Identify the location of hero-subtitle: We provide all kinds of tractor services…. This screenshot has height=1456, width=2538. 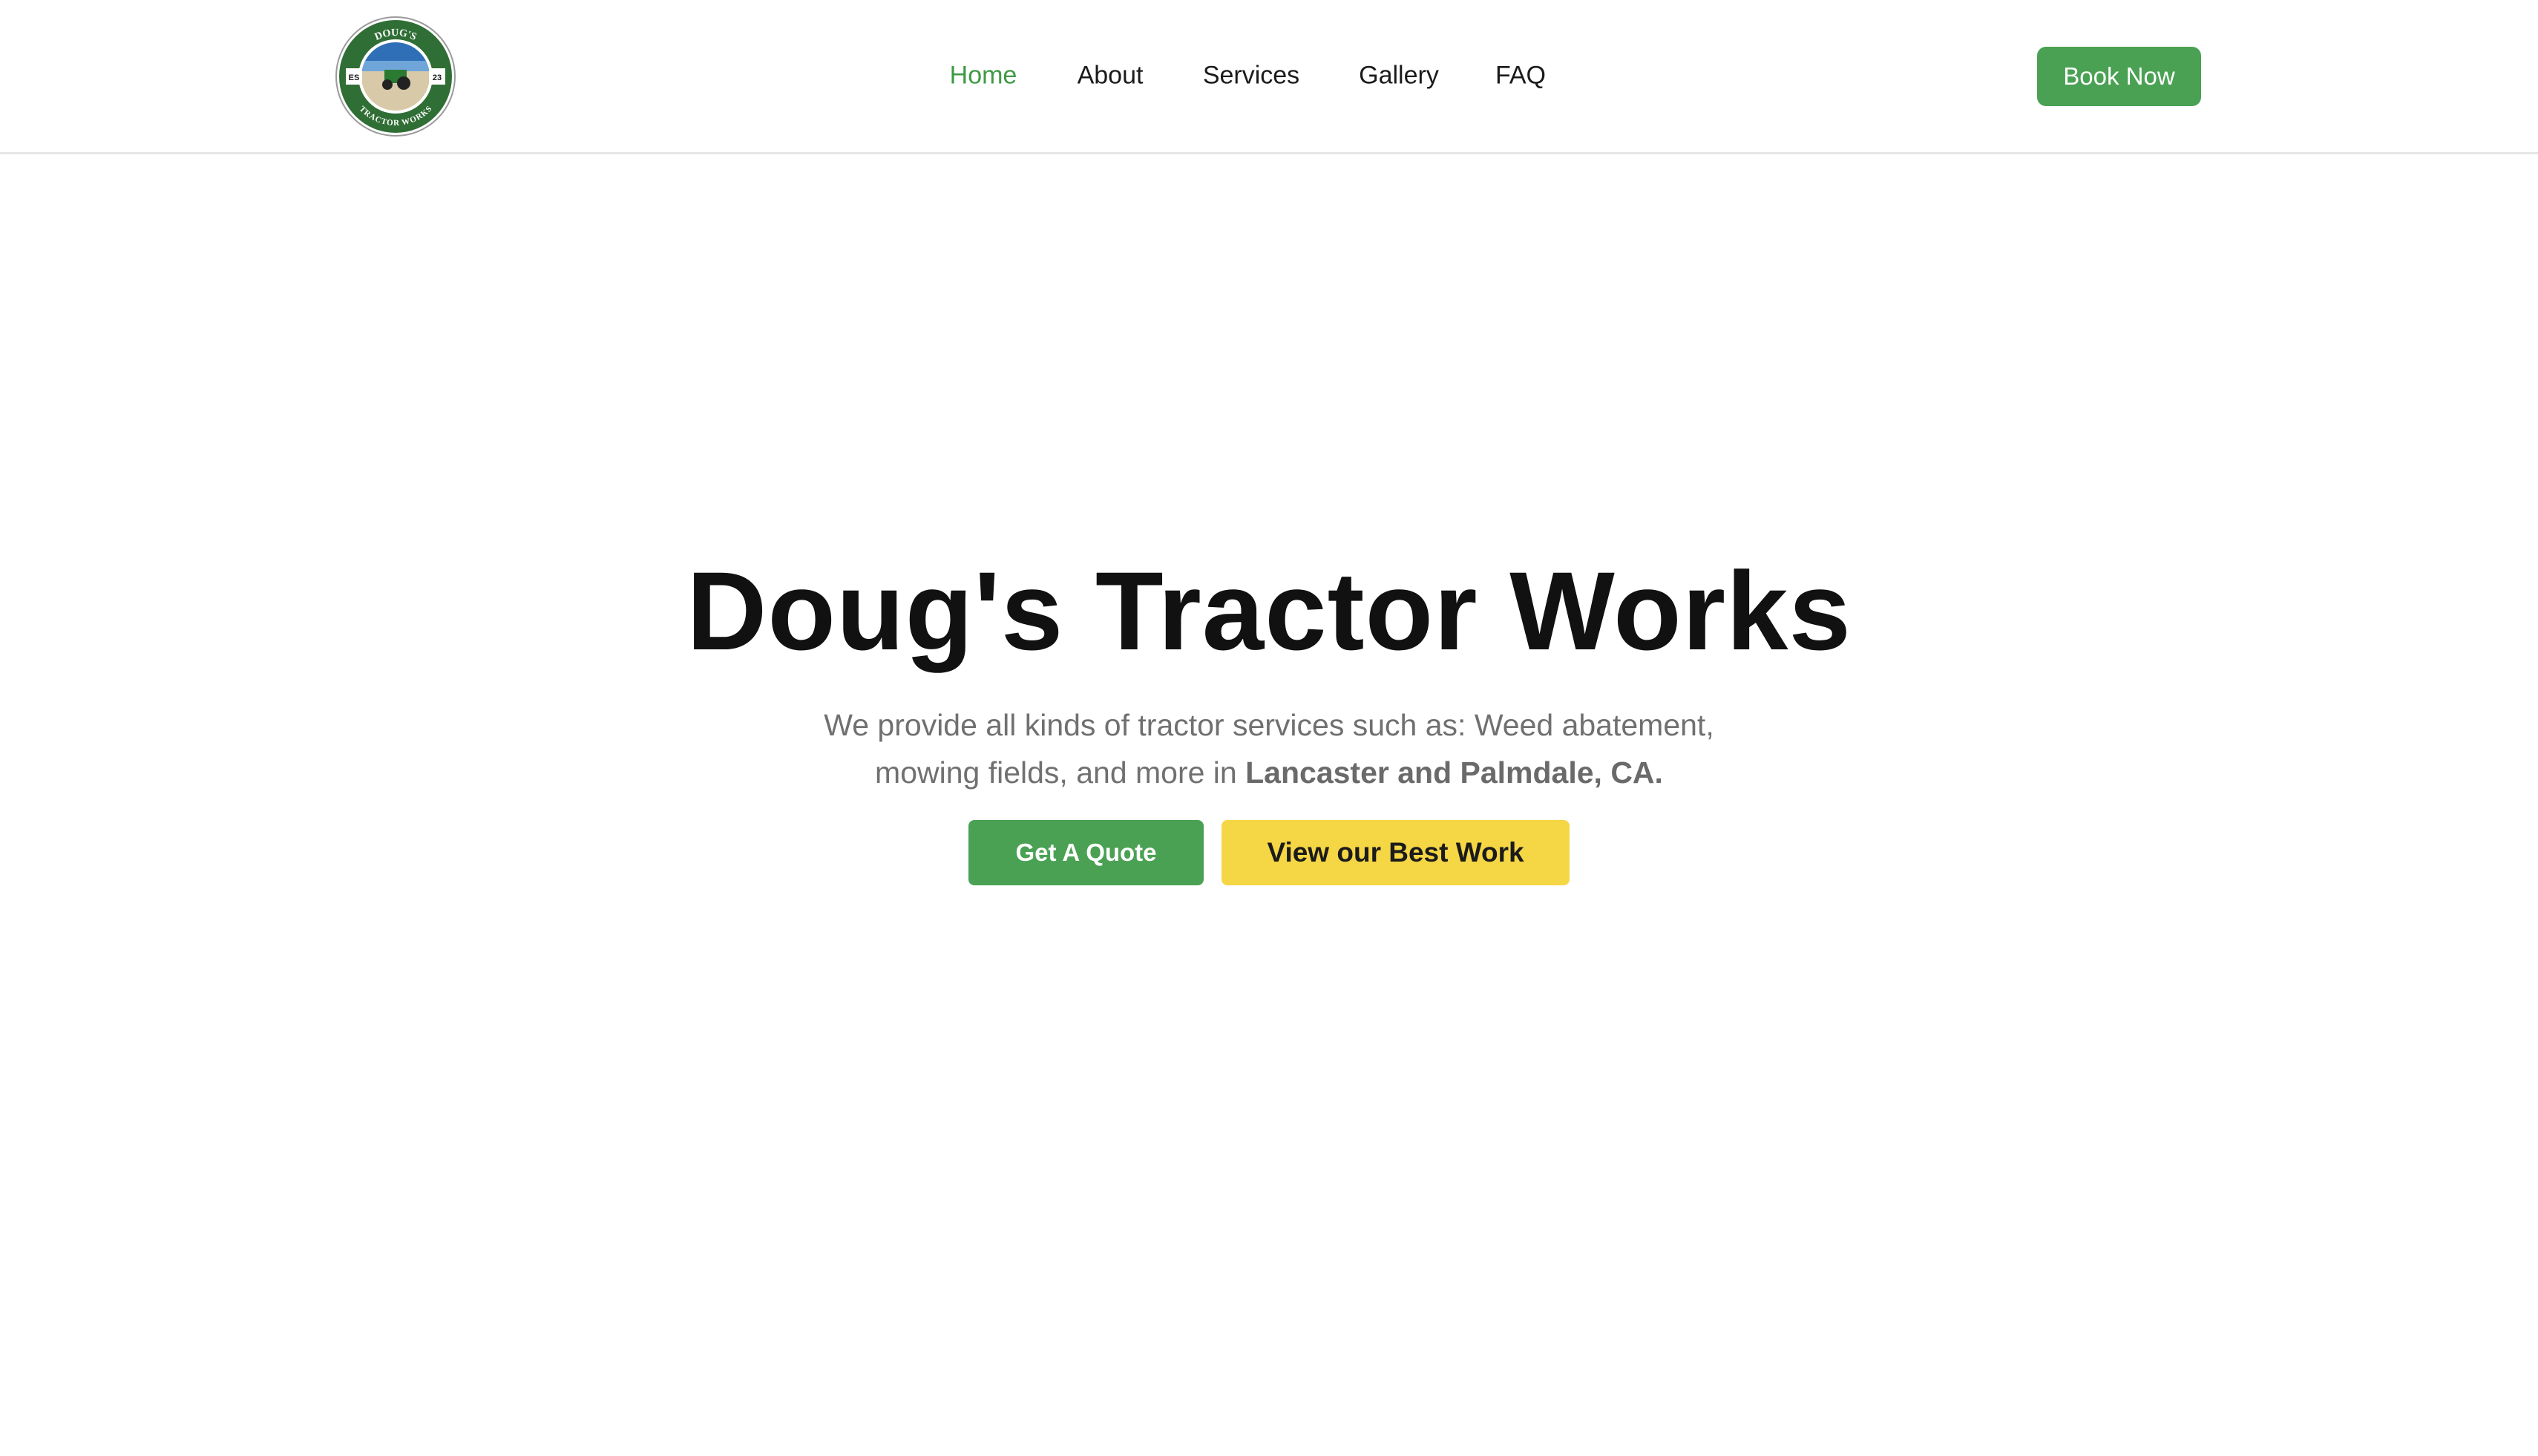
(1269, 749).